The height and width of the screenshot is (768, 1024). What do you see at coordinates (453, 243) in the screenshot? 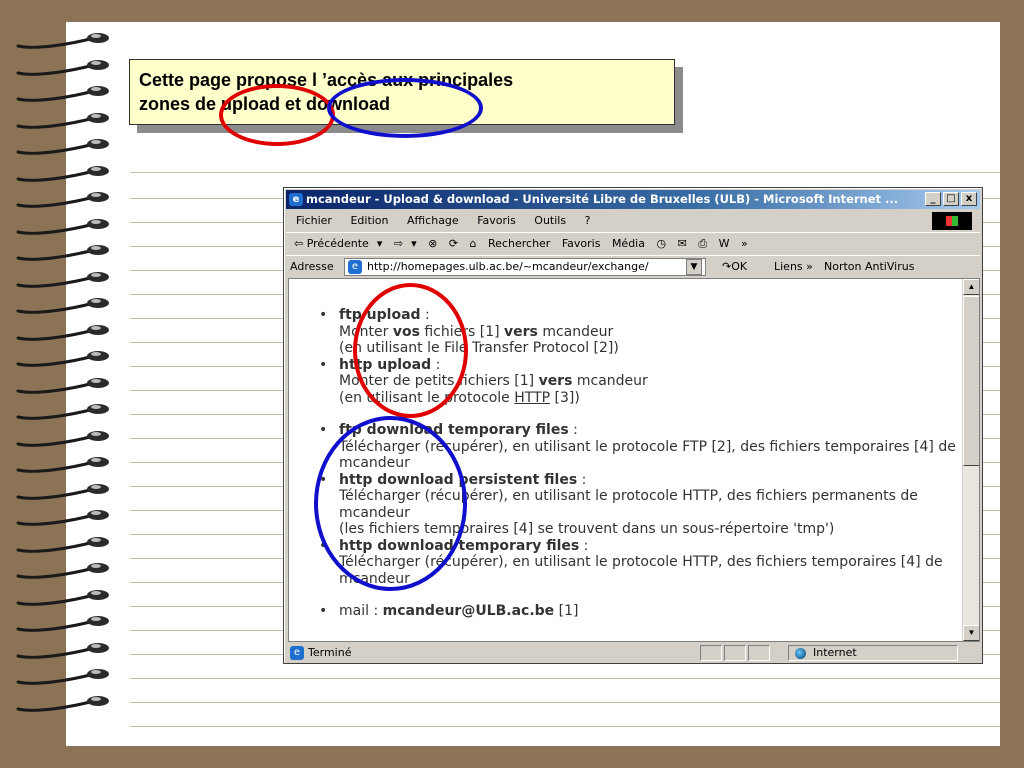
I see `refresh-icon: ⟳` at bounding box center [453, 243].